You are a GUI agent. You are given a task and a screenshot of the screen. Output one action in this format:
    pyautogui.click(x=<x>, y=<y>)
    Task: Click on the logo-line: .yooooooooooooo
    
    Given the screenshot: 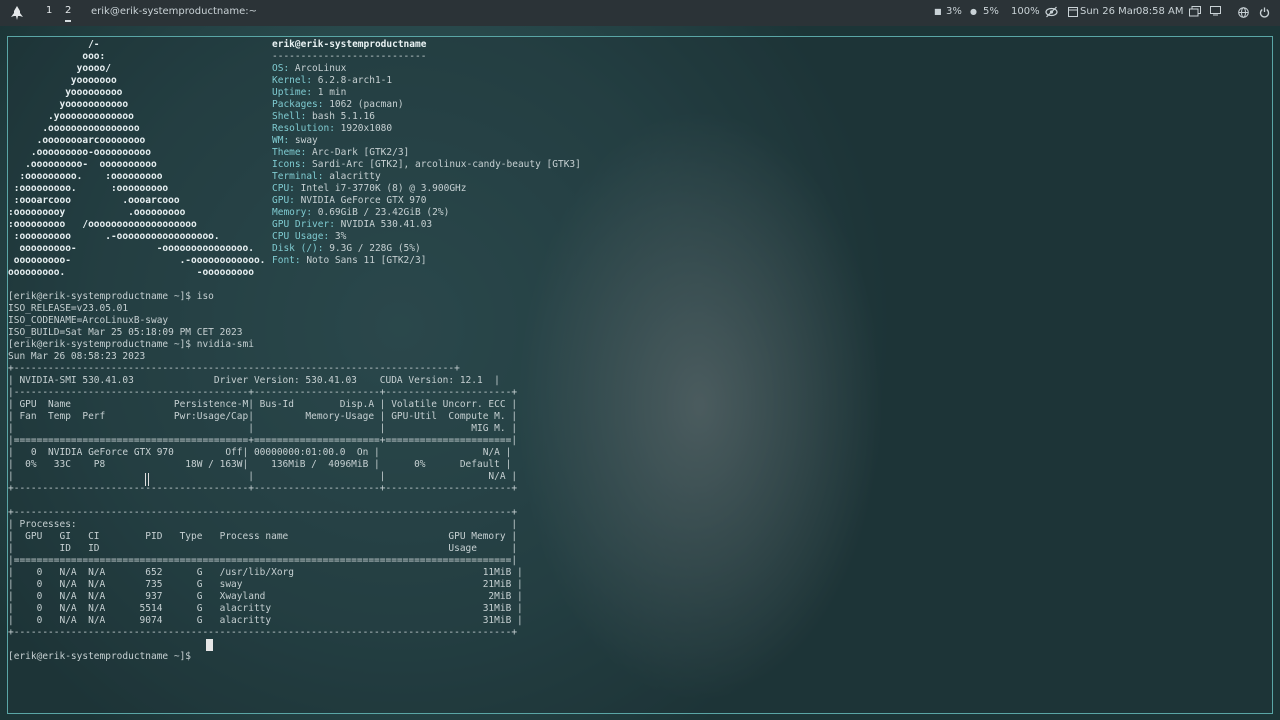 What is the action you would take?
    pyautogui.click(x=71, y=116)
    